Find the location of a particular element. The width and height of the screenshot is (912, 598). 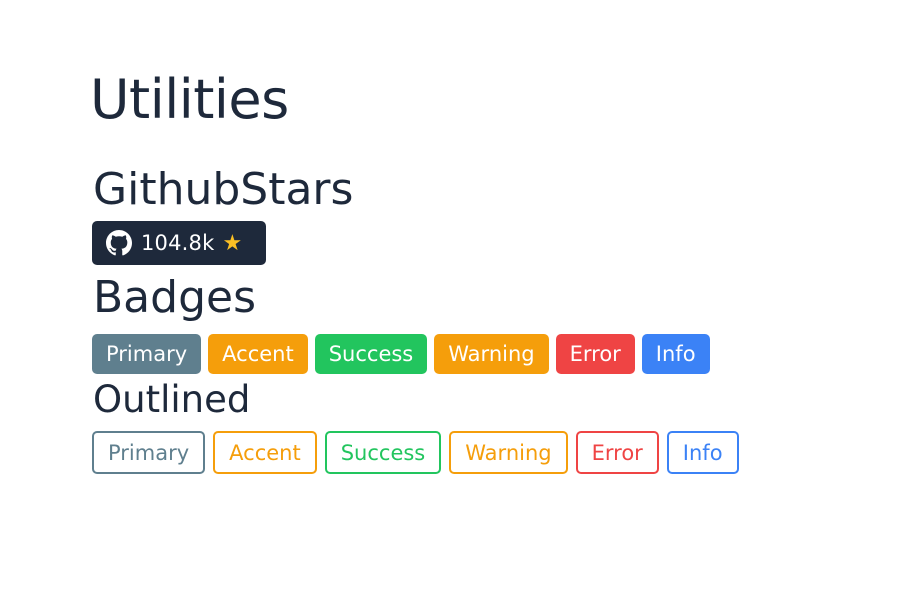

star-icon: ★ is located at coordinates (232, 243).